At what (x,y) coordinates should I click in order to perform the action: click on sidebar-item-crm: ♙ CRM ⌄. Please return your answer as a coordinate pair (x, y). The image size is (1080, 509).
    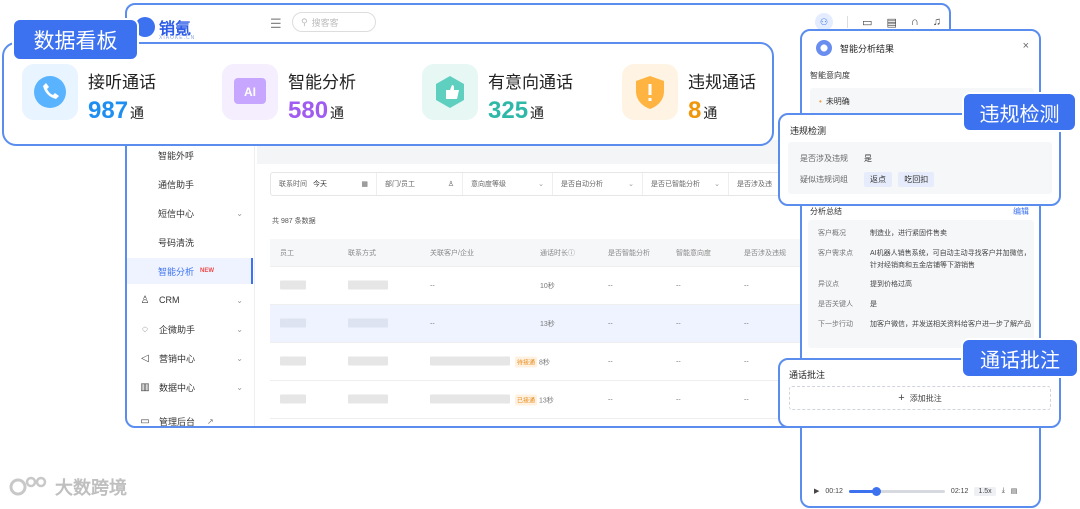
    Looking at the image, I should click on (190, 300).